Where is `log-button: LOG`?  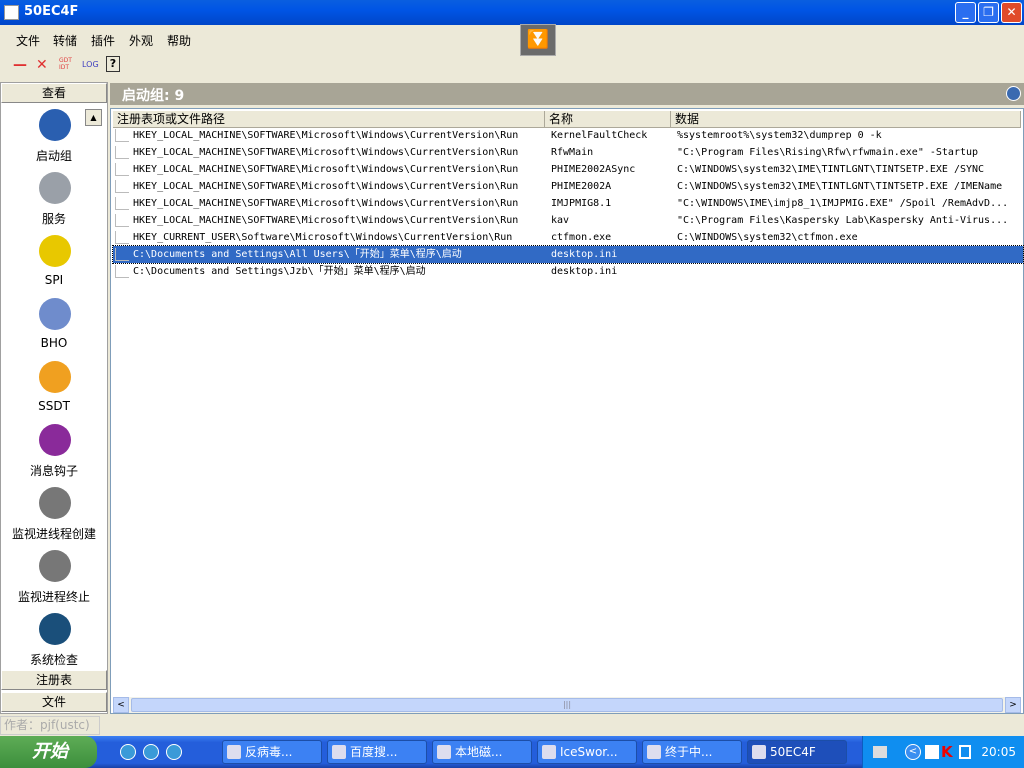 log-button: LOG is located at coordinates (90, 64).